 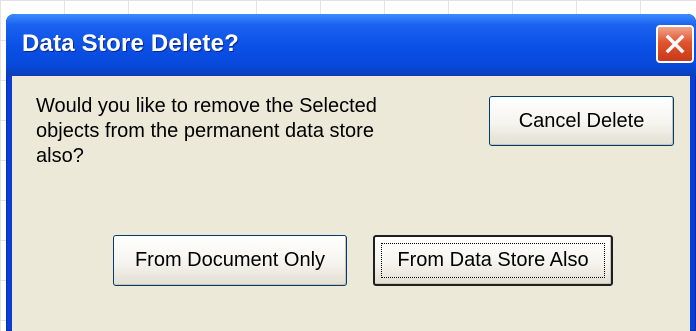 I want to click on from-document-only-label: From Document Only, so click(x=230, y=260).